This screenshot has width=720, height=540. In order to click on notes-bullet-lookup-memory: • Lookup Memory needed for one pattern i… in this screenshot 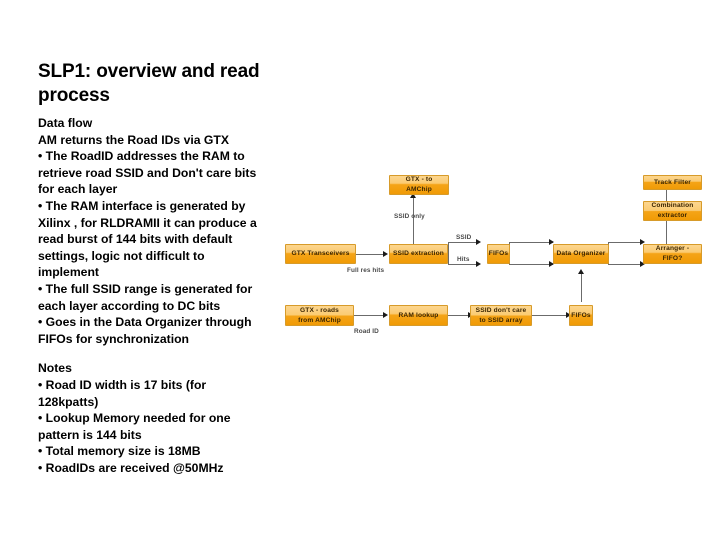, I will do `click(134, 426)`.